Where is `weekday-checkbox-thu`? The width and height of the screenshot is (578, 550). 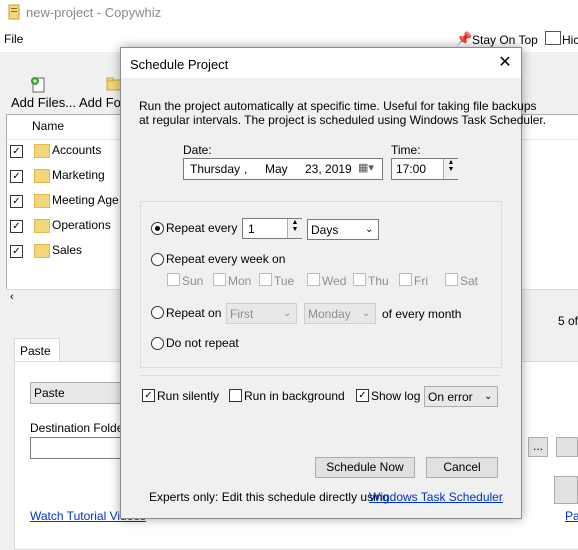
weekday-checkbox-thu is located at coordinates (359, 279).